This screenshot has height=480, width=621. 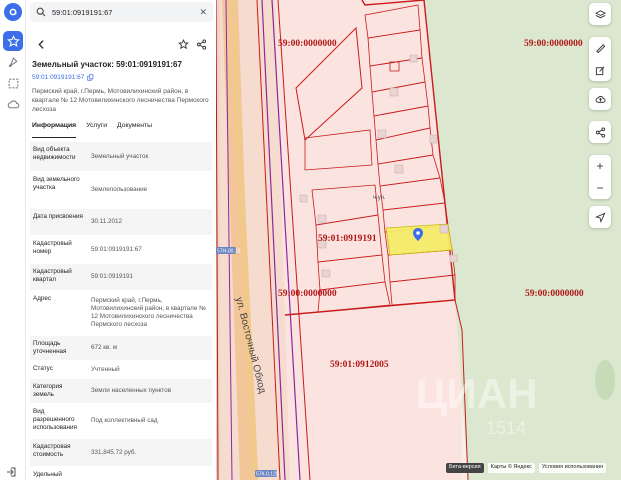 I want to click on tabs: Информация Услуги Документы, so click(x=121, y=130).